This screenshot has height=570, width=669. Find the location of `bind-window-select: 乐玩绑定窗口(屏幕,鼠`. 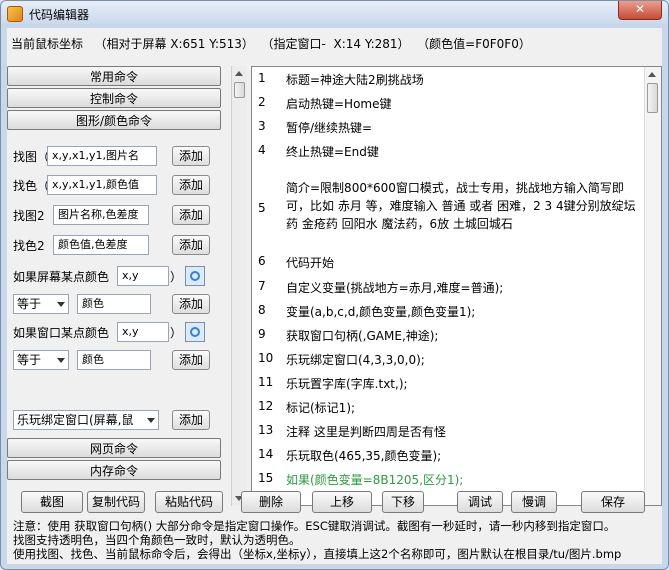

bind-window-select: 乐玩绑定窗口(屏幕,鼠 is located at coordinates (86, 420).